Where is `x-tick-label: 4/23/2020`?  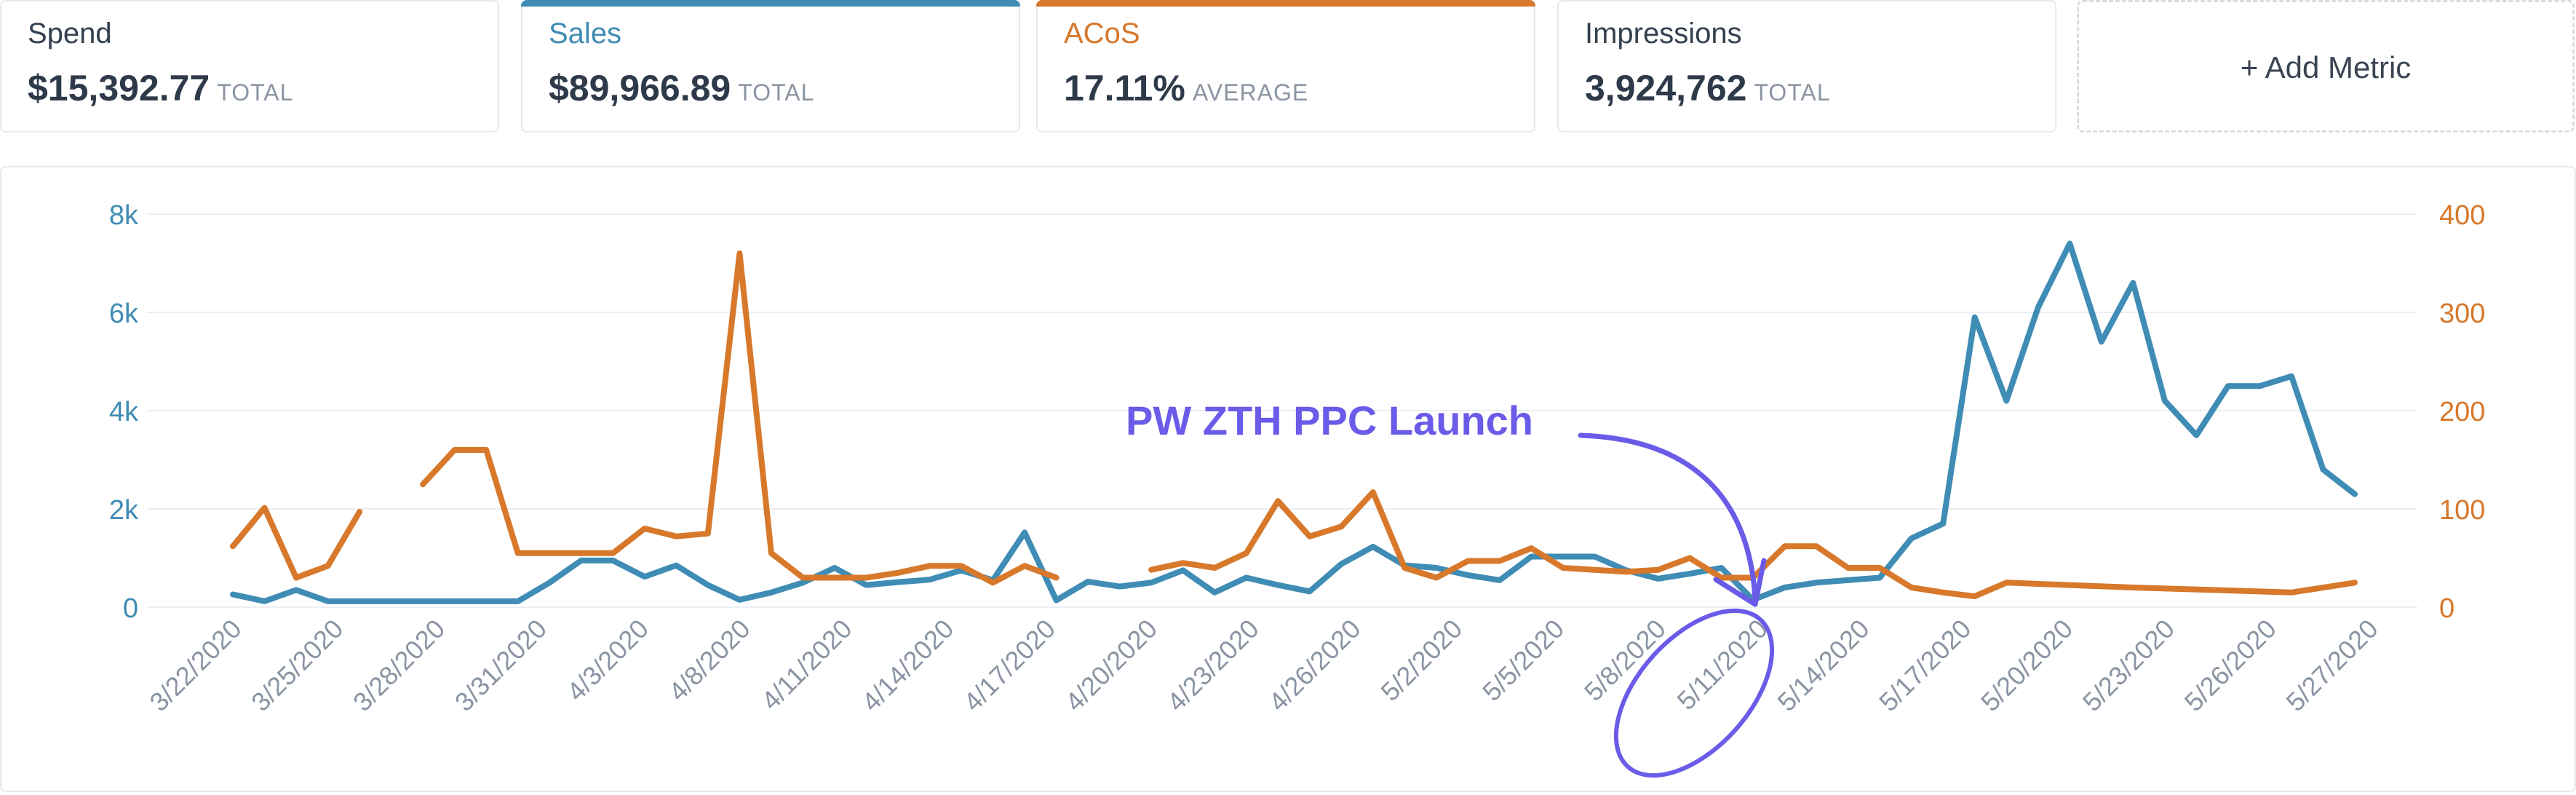
x-tick-label: 4/23/2020 is located at coordinates (1213, 665).